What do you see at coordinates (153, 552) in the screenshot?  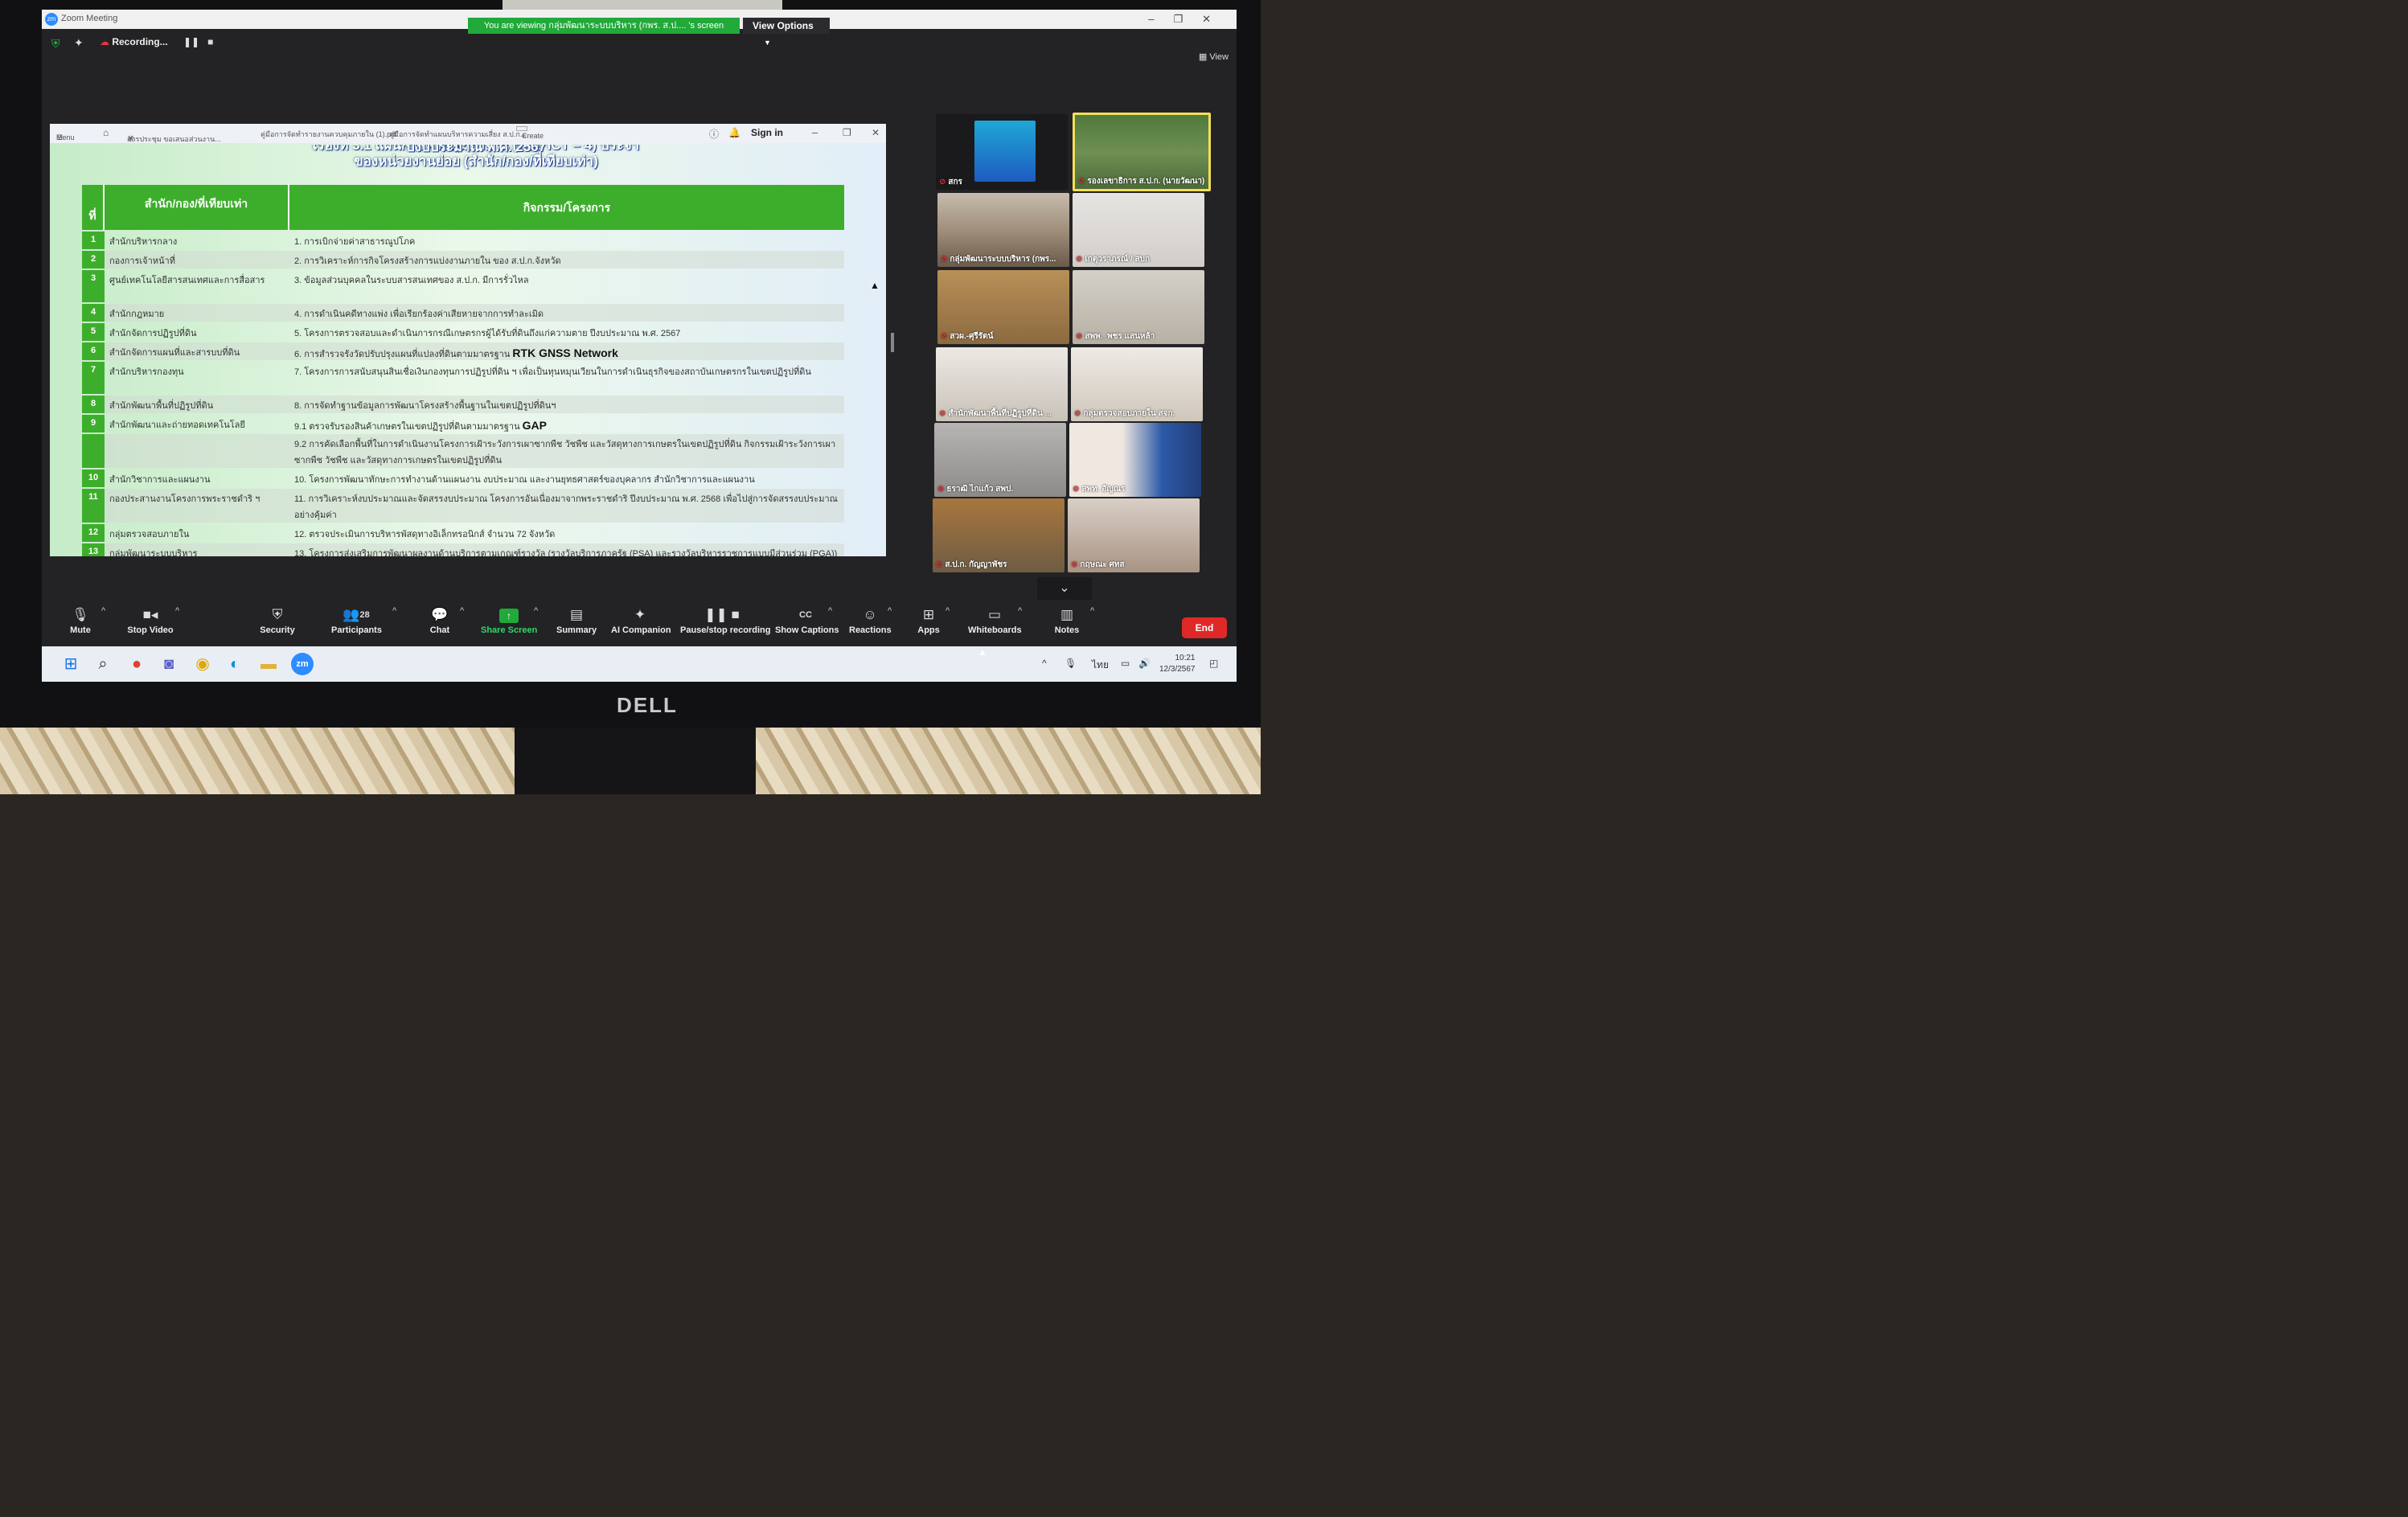 I see `row-unit: กลุ่มพัฒนาระบบบริหาร` at bounding box center [153, 552].